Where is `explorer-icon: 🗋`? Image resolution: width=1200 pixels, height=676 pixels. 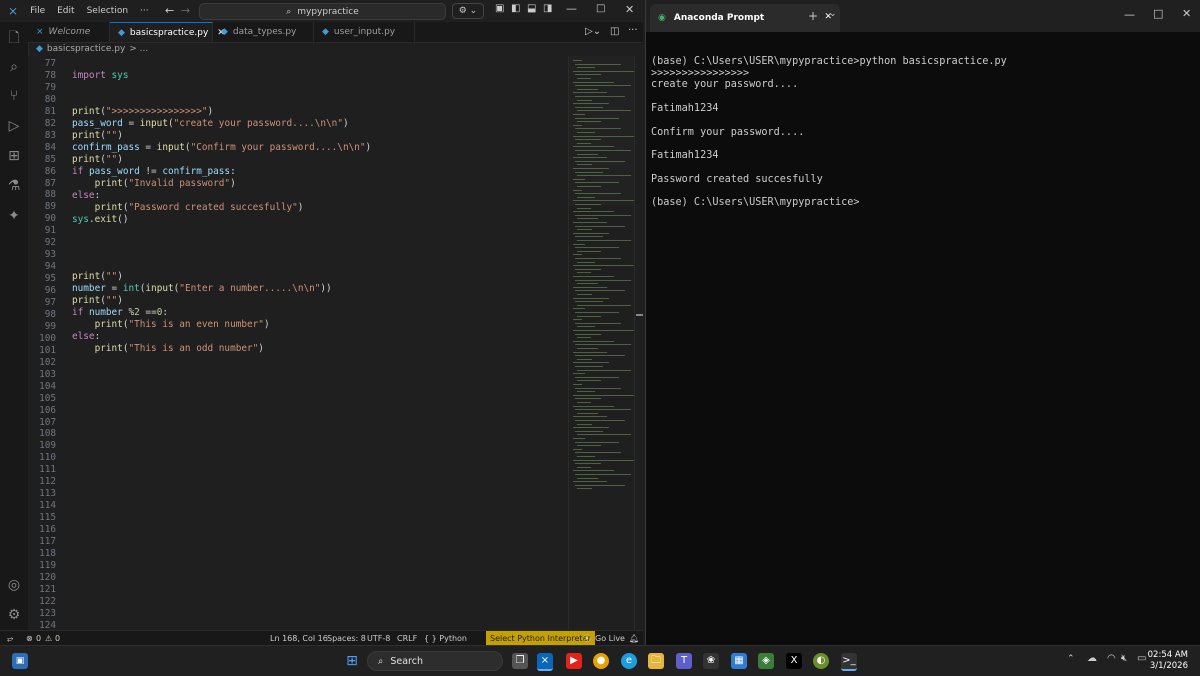
explorer-icon: 🗋 is located at coordinates (14, 38).